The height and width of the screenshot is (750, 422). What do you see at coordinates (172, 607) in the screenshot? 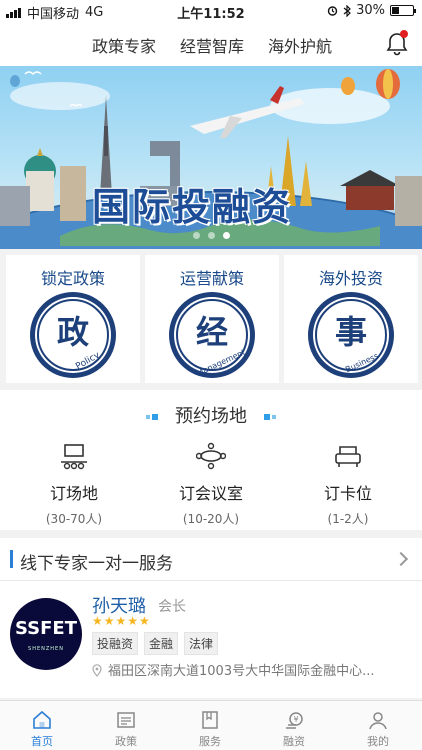
I see `expert-role: 会长` at bounding box center [172, 607].